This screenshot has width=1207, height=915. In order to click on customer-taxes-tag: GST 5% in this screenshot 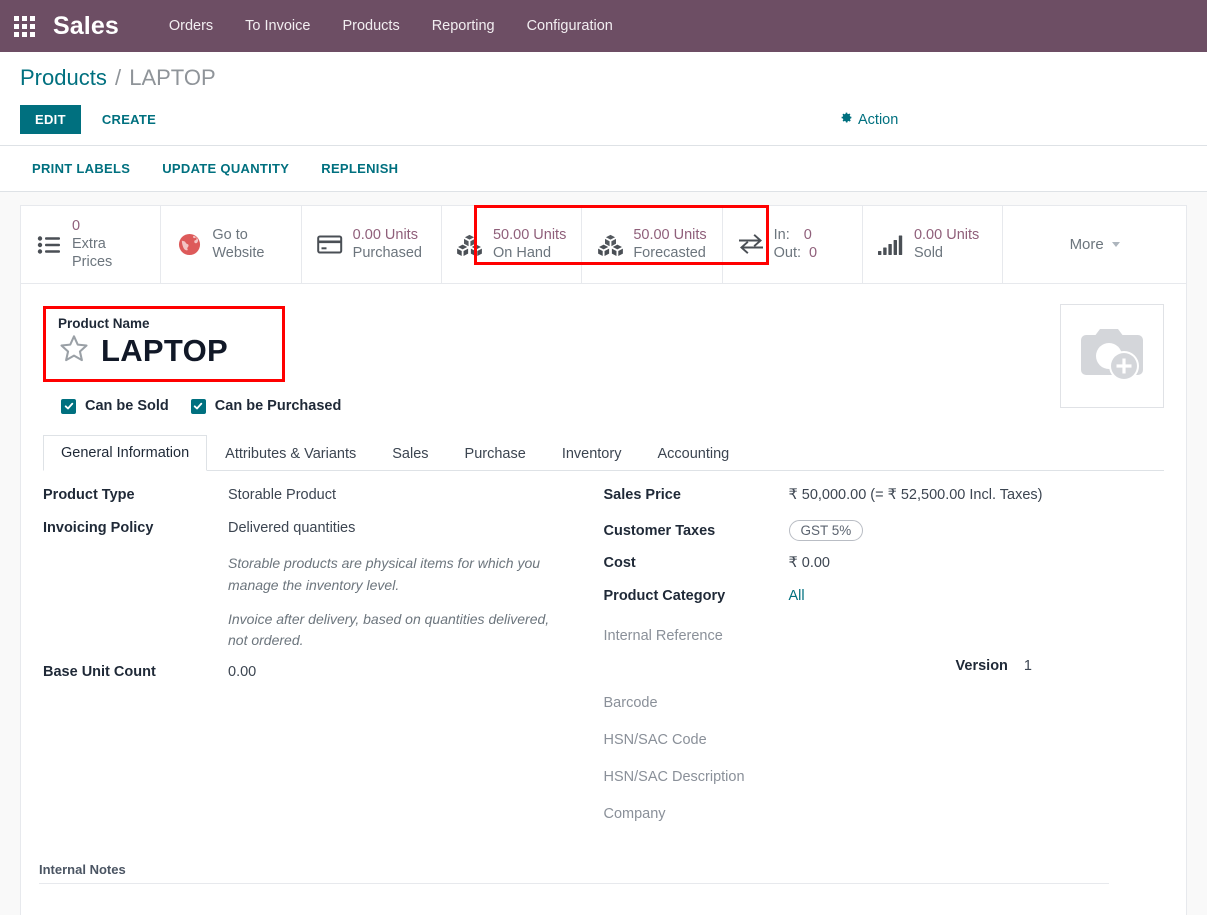, I will do `click(826, 531)`.